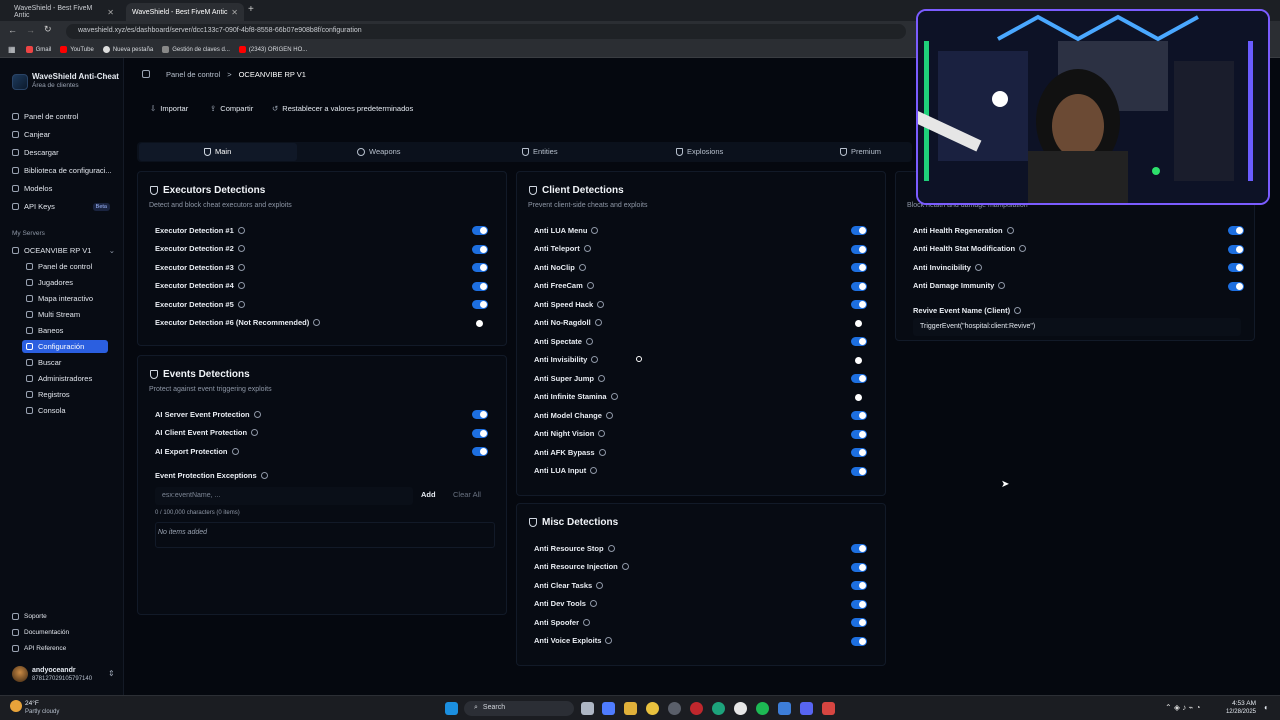 The width and height of the screenshot is (1280, 720). Describe the element at coordinates (65, 314) in the screenshot. I see `sidebar-item-multistream: Multi Stream` at that location.